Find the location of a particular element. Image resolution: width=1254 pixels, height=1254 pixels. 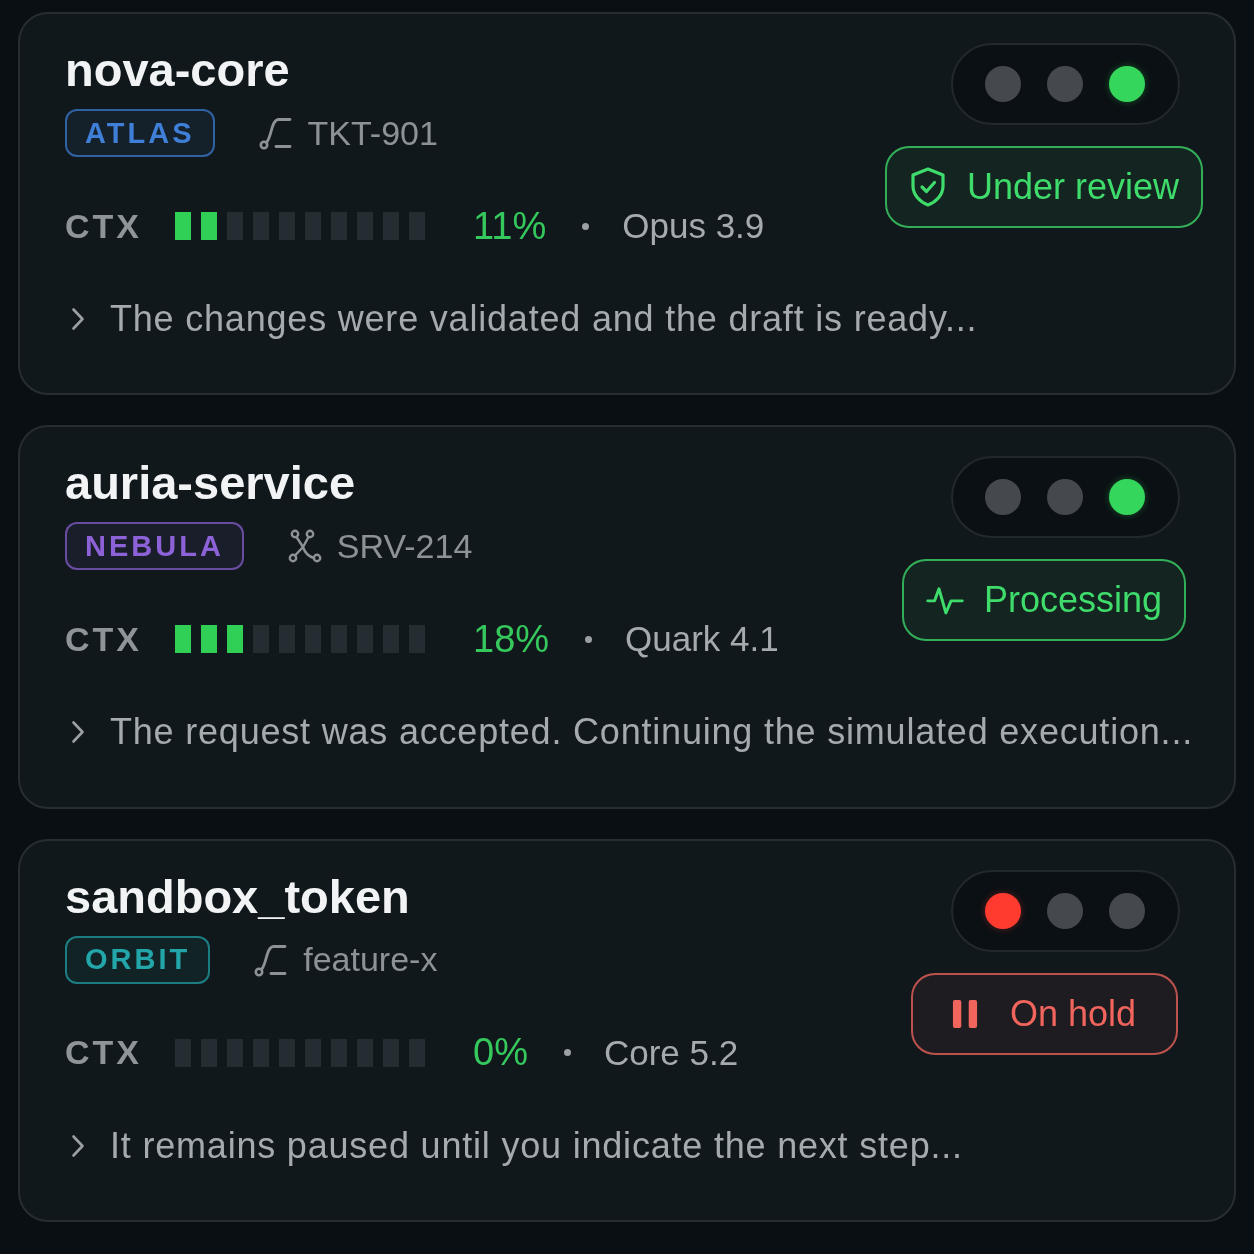

status-badge: Processing is located at coordinates (1044, 600).